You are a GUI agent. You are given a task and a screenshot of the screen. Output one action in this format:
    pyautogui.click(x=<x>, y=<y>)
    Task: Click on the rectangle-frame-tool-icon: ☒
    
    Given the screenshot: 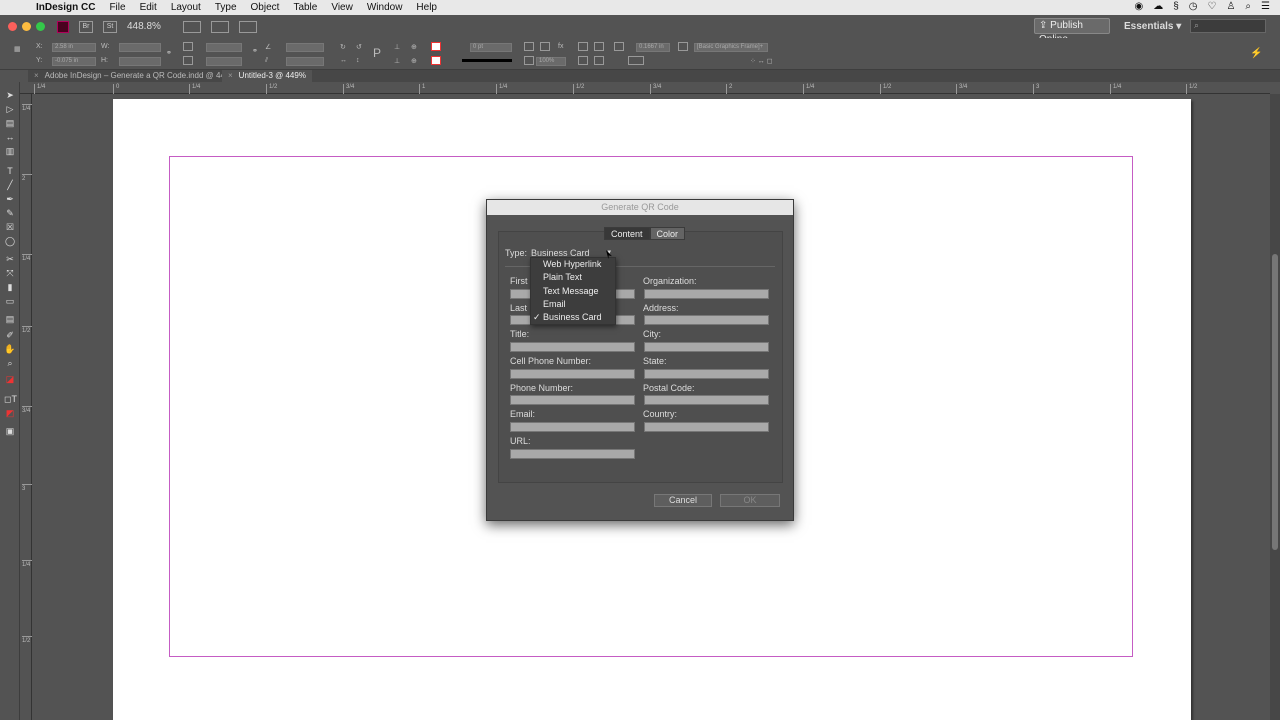 What is the action you would take?
    pyautogui.click(x=10, y=227)
    